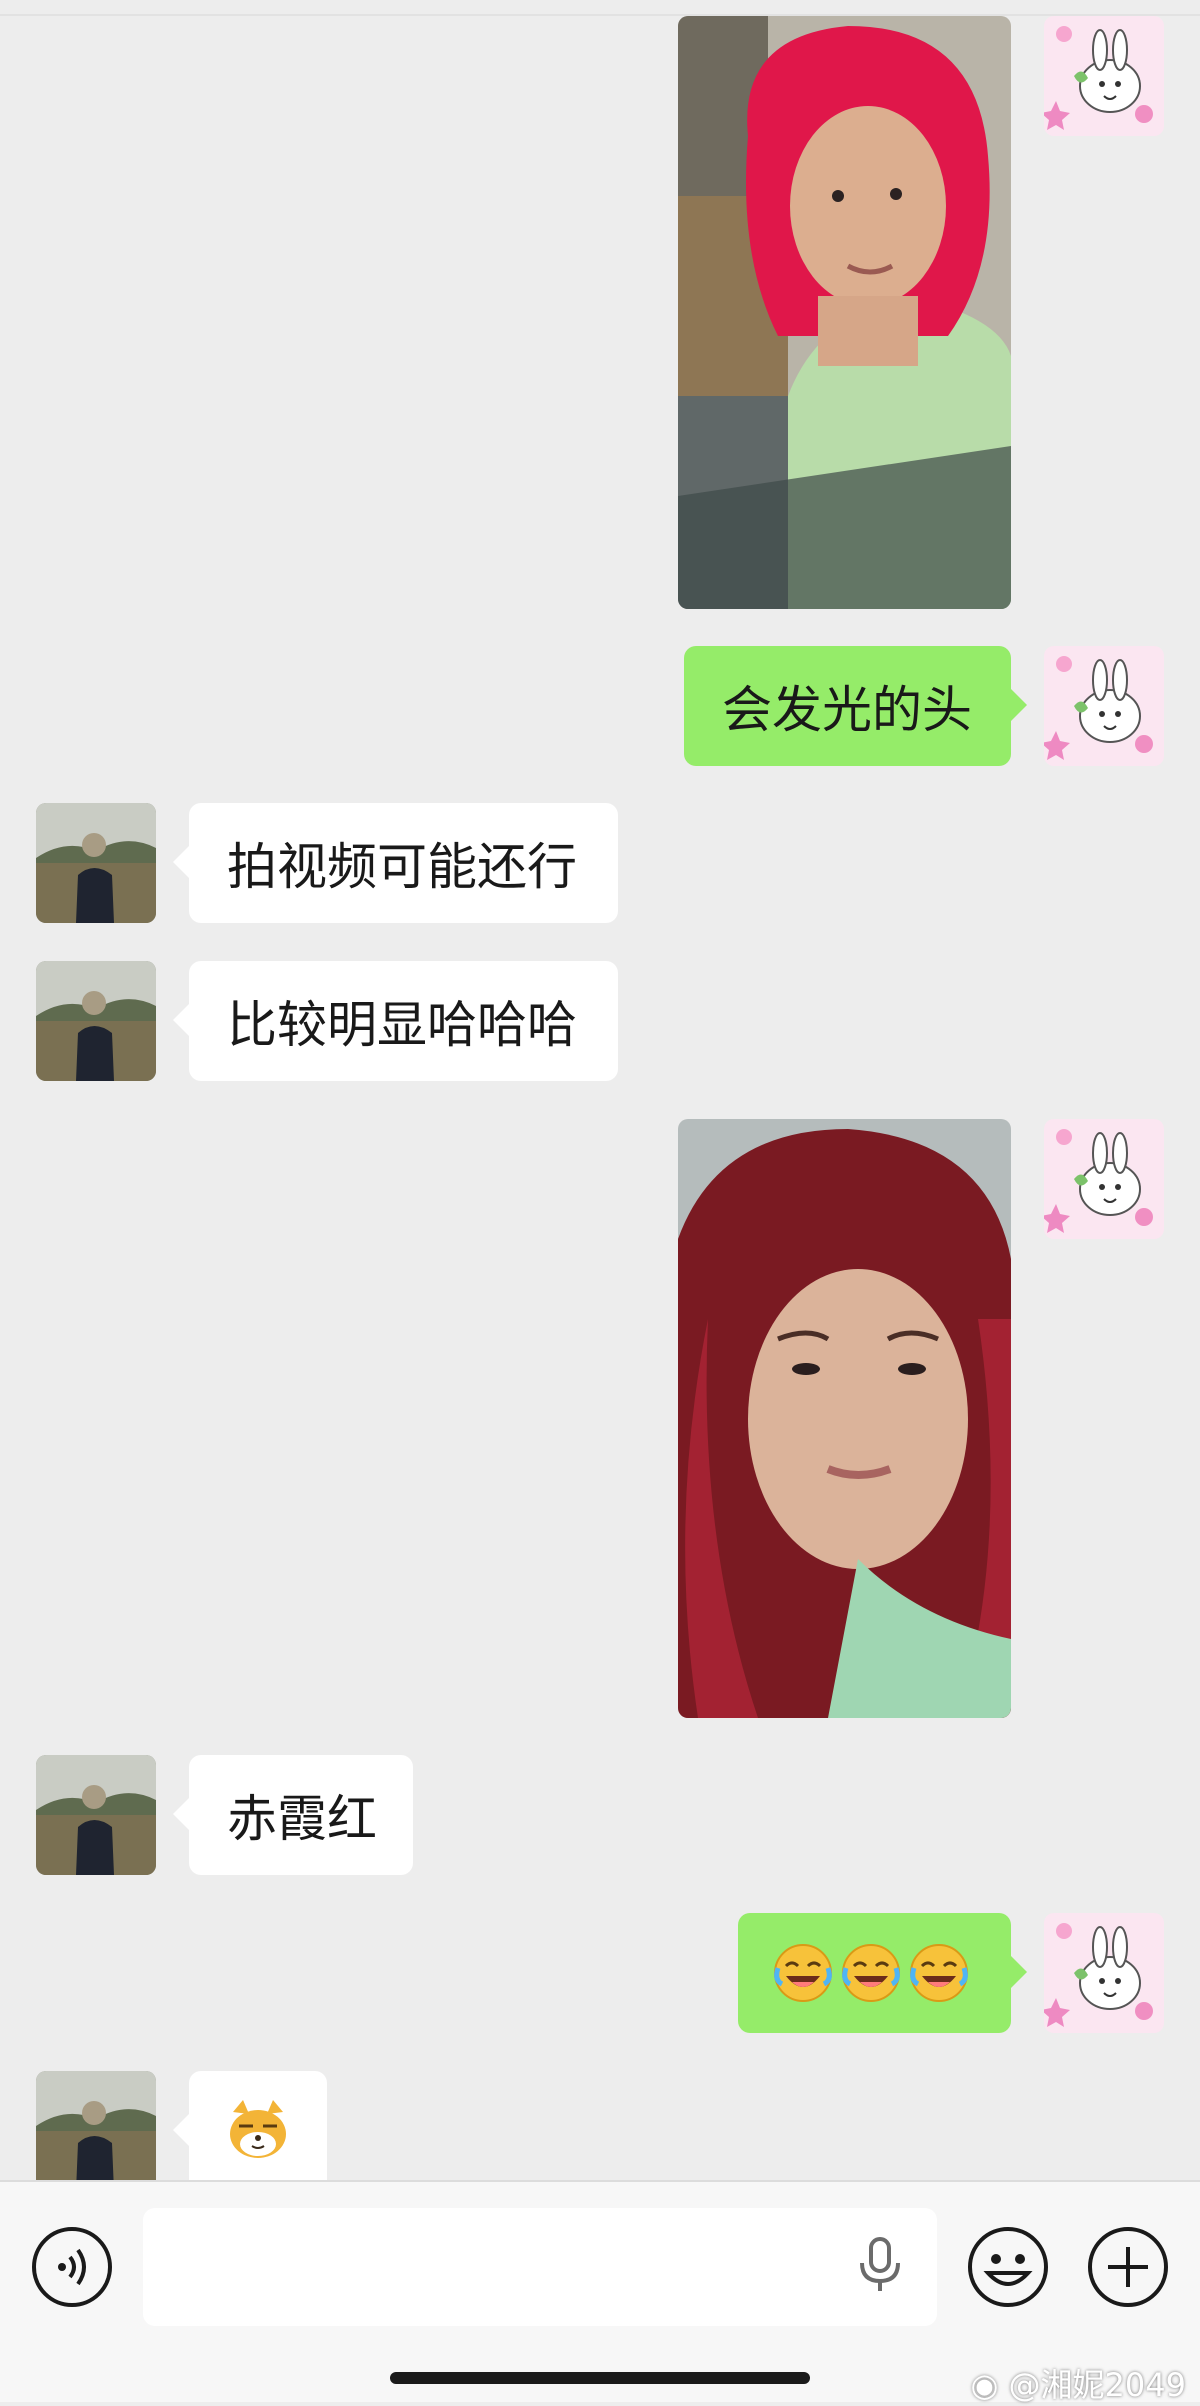  I want to click on sent-message-bubble: 会发光的头, so click(855, 706).